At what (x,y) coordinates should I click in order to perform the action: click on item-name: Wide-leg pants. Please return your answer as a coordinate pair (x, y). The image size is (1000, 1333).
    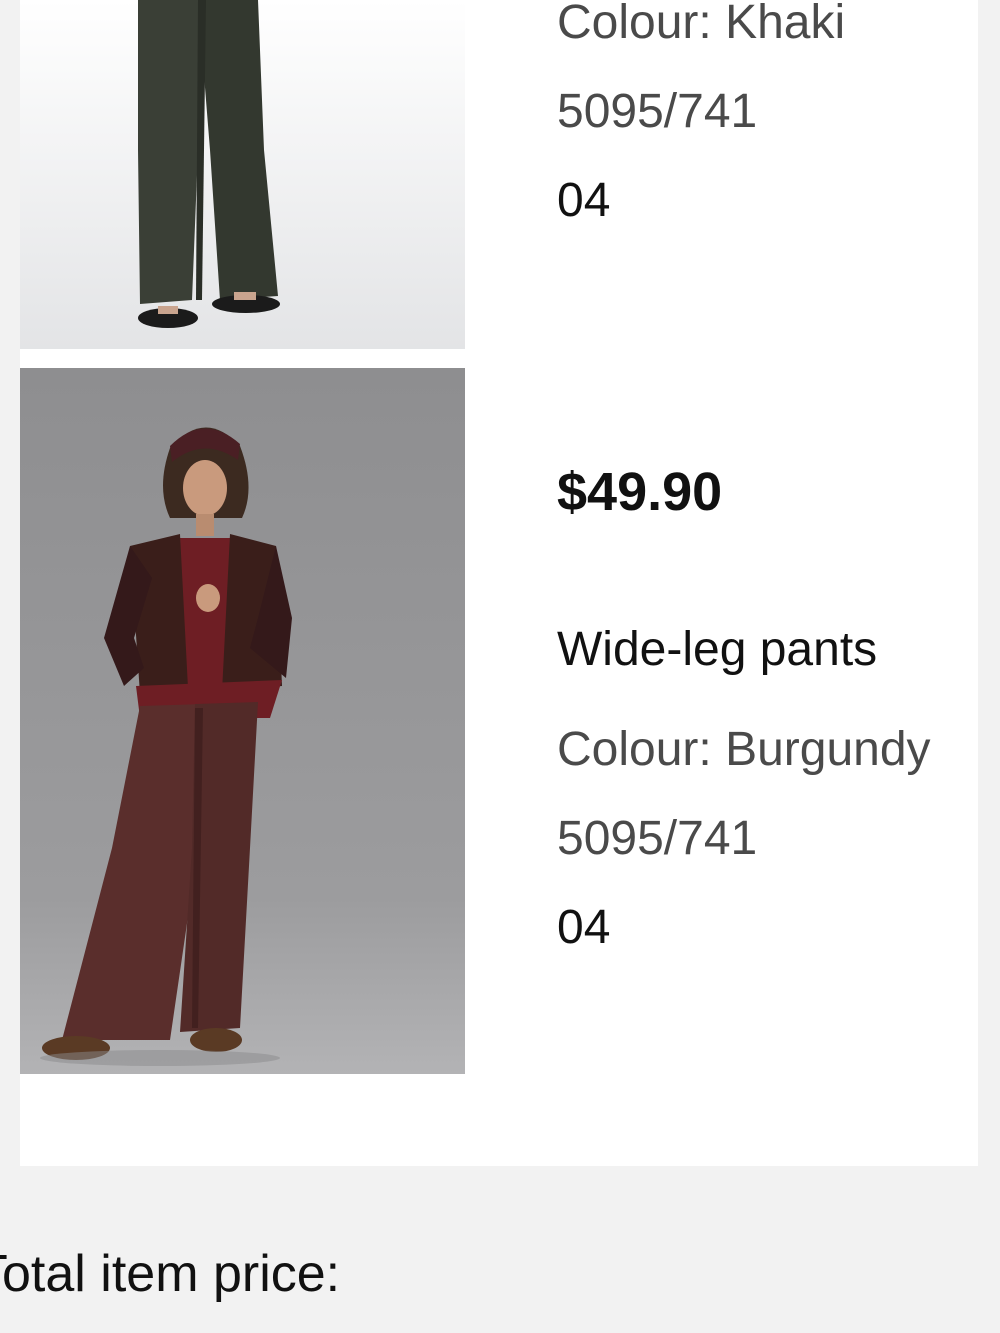
    Looking at the image, I should click on (717, 650).